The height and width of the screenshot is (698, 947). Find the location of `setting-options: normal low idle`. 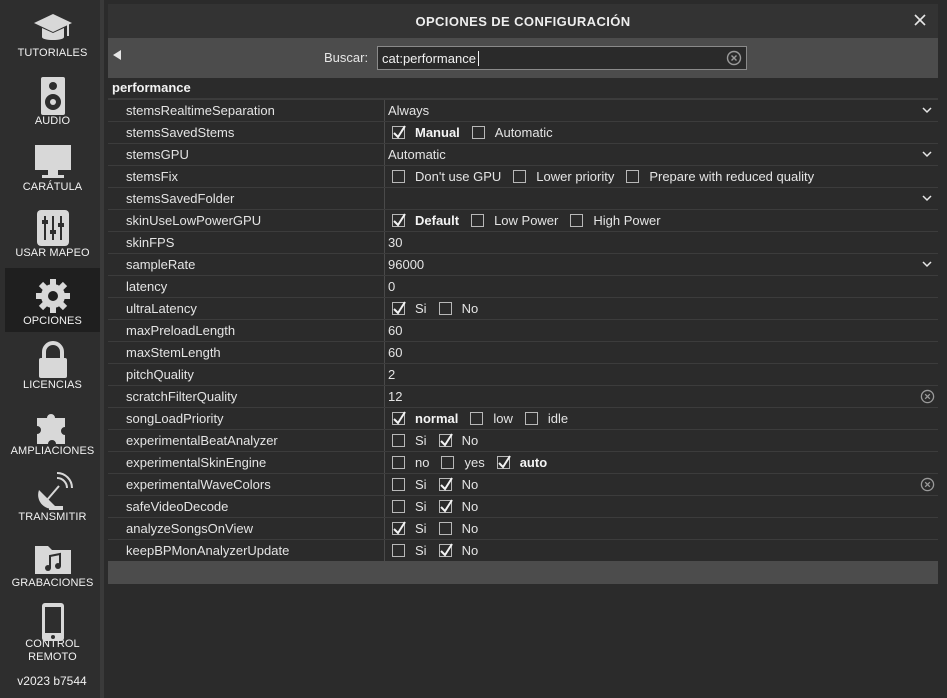

setting-options: normal low idle is located at coordinates (663, 418).